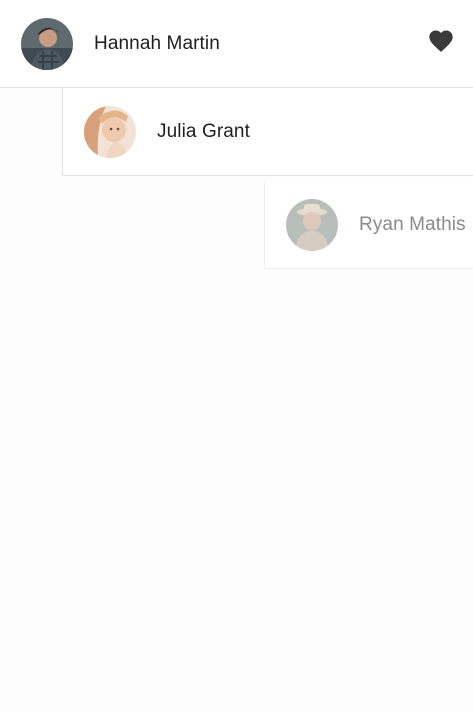 This screenshot has width=473, height=712. Describe the element at coordinates (267, 132) in the screenshot. I see `list-item-julia-grant: Julia Grant` at that location.